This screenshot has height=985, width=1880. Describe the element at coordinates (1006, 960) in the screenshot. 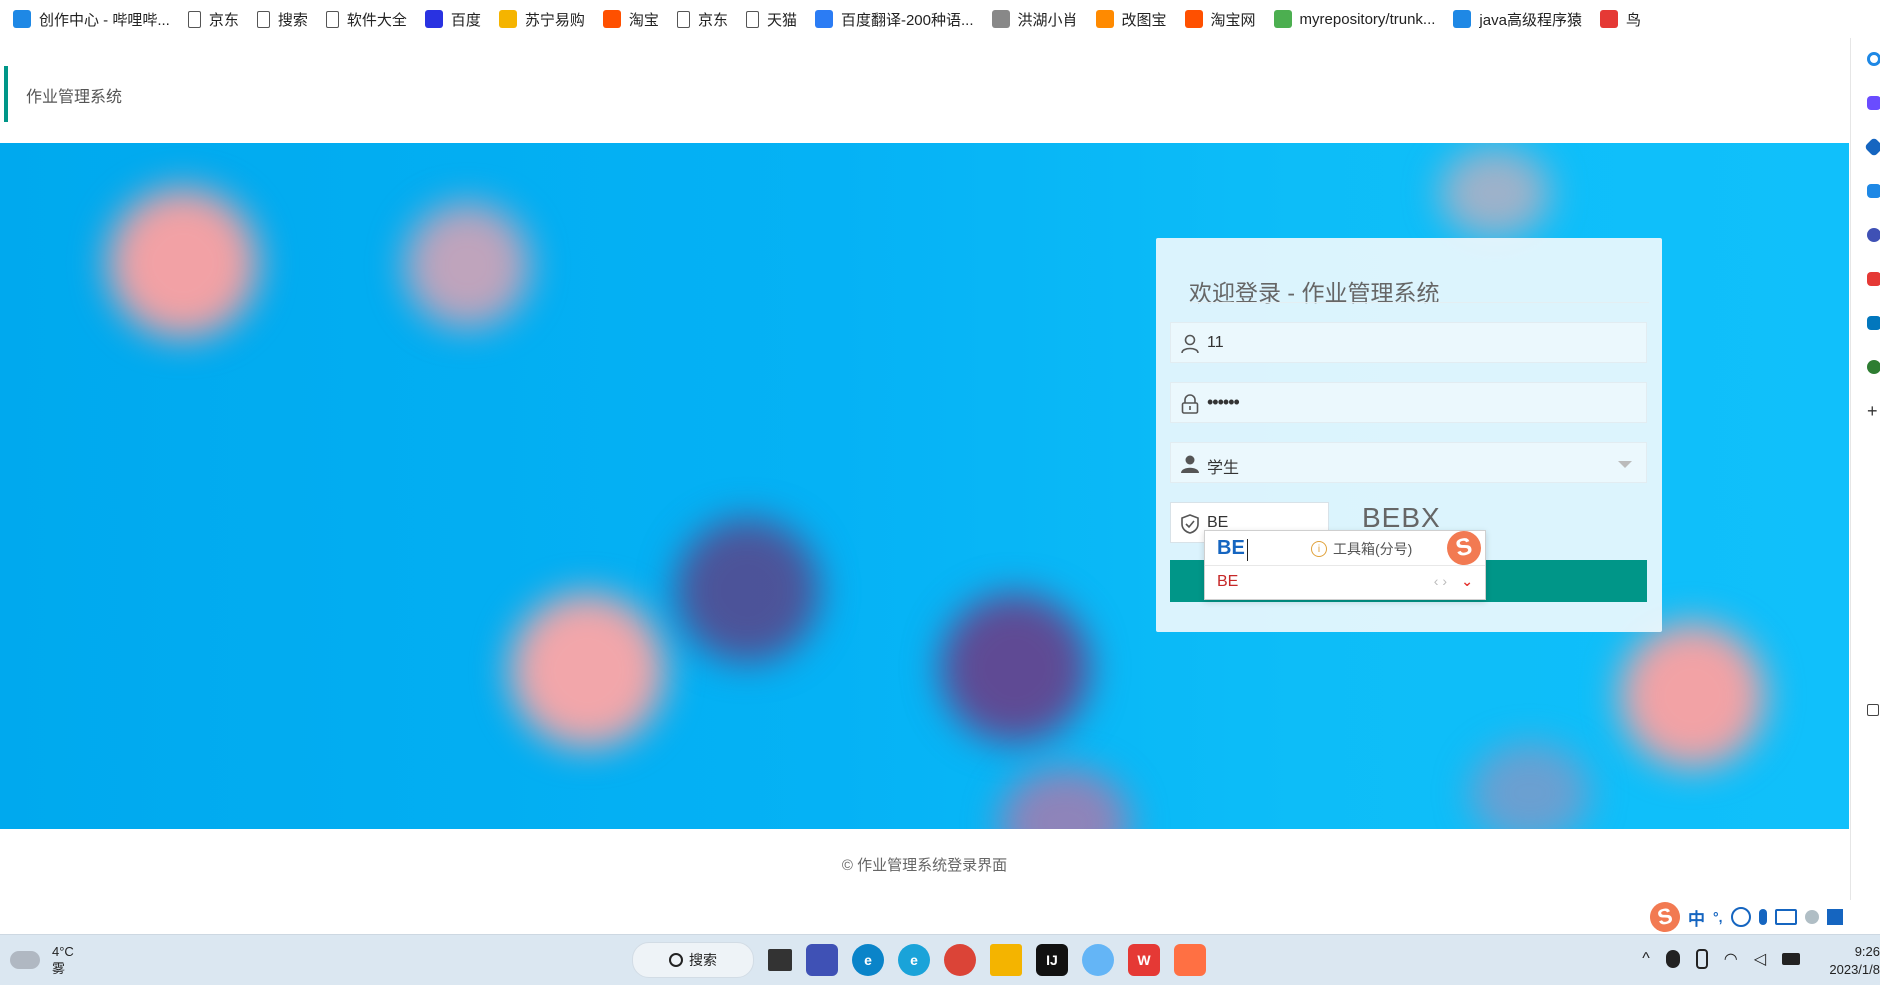

I see `file-explorer-icon` at that location.